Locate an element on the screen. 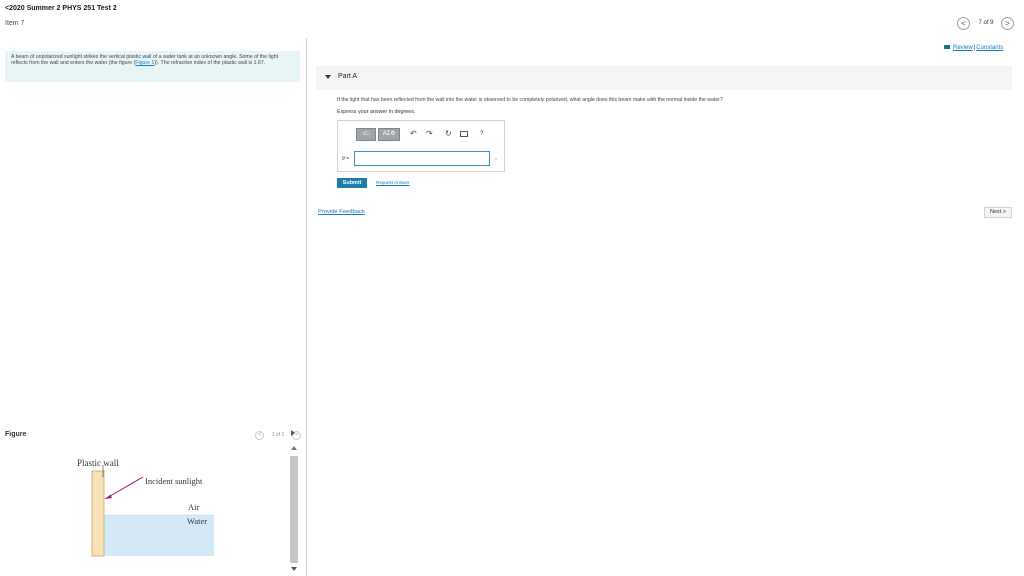 This screenshot has height=576, width=1024. next-button: Next > is located at coordinates (998, 212).